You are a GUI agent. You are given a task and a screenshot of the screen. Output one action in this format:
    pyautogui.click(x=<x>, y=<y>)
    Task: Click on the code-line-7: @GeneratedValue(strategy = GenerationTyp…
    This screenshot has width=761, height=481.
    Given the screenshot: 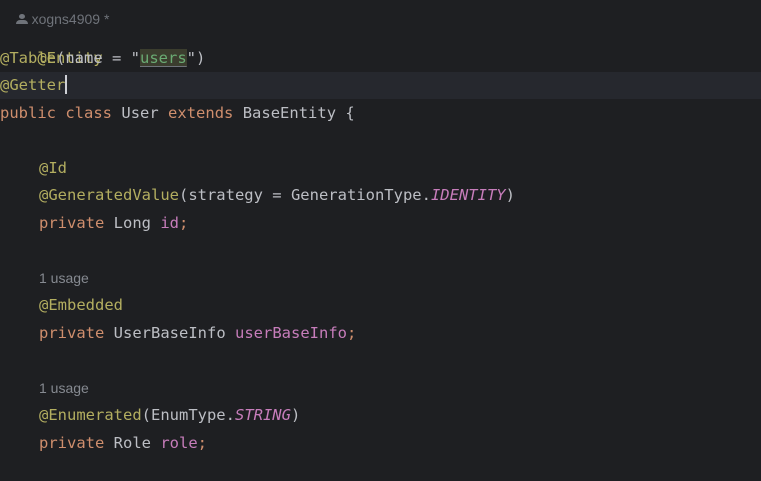 What is the action you would take?
    pyautogui.click(x=380, y=195)
    